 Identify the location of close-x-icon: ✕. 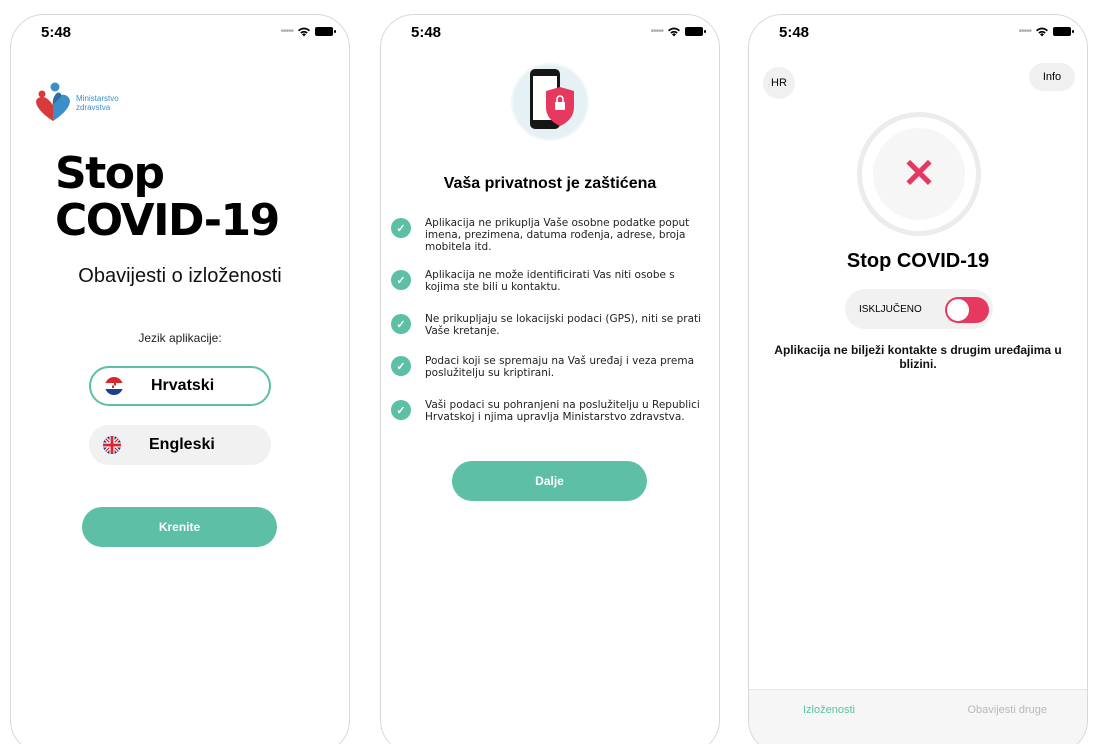
(919, 174).